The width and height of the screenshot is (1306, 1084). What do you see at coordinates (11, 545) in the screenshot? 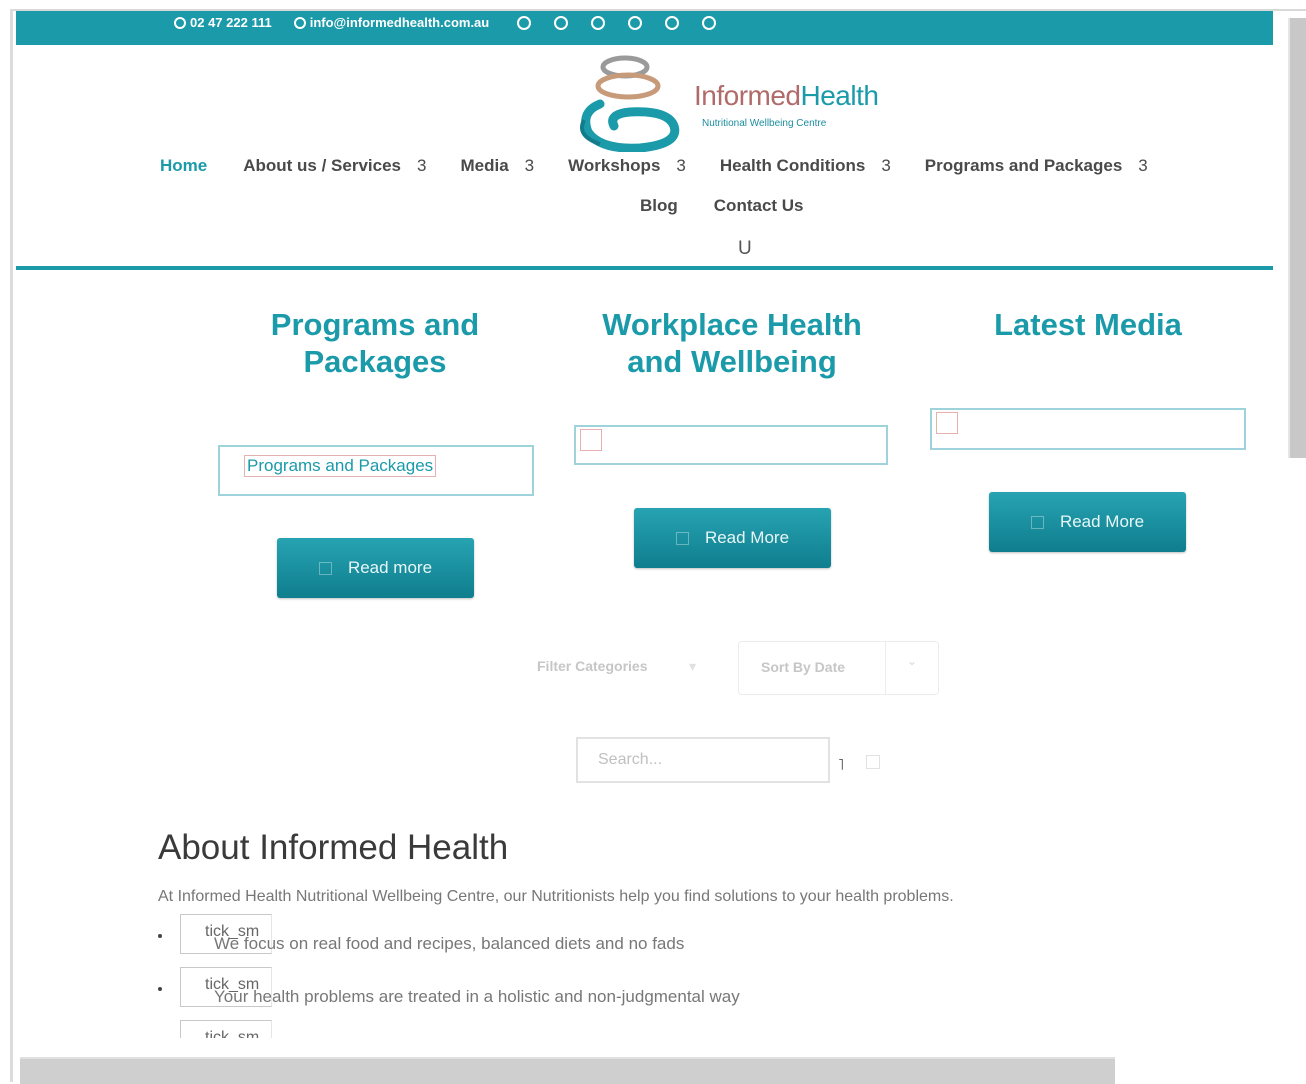
I see `window-frame-left` at bounding box center [11, 545].